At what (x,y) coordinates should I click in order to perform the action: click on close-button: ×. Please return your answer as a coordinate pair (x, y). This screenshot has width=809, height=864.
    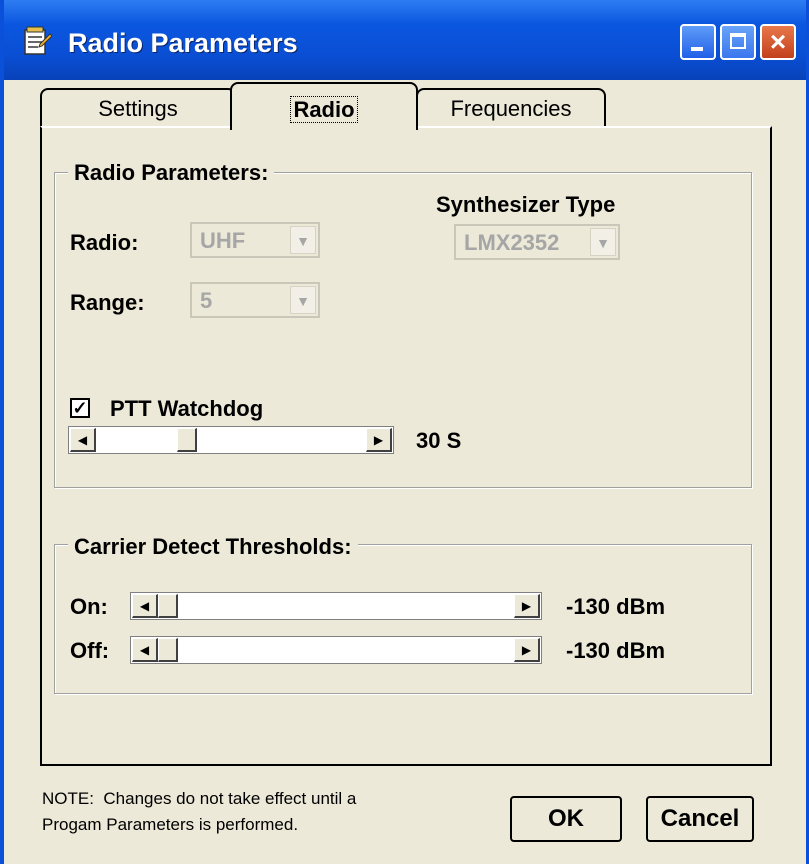
    Looking at the image, I should click on (778, 42).